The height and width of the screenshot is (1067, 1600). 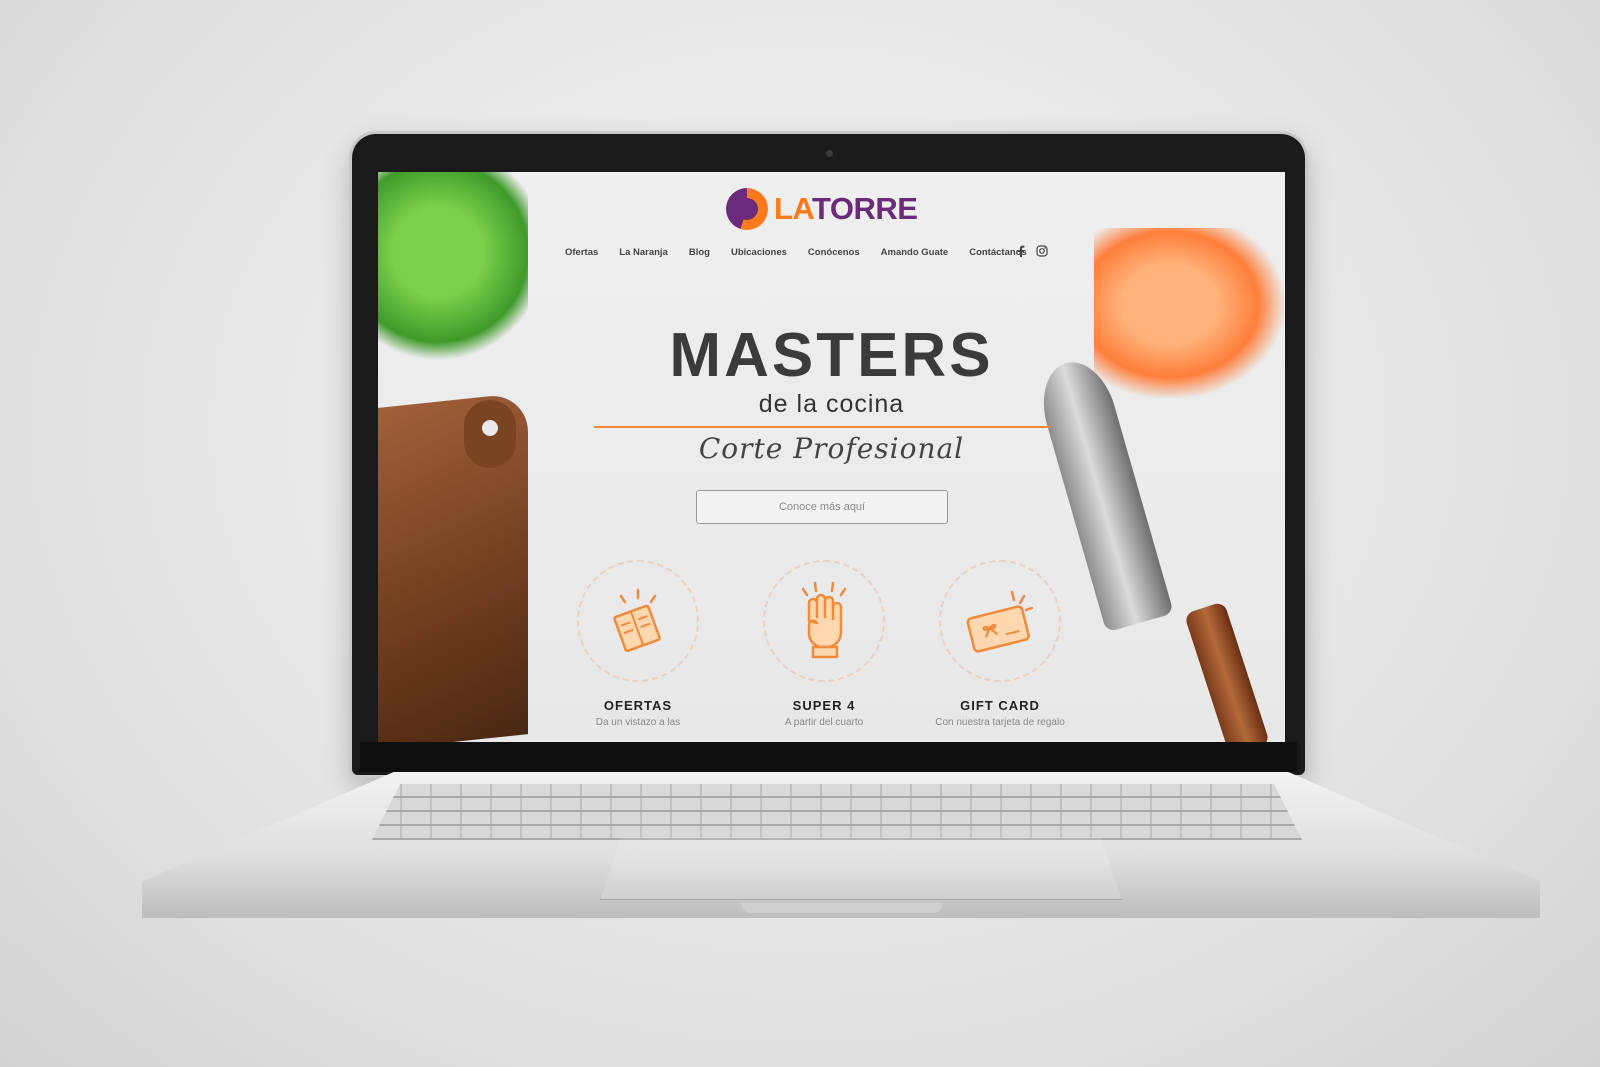 What do you see at coordinates (643, 252) in the screenshot?
I see `nav-item-la-naranja: La Naranja` at bounding box center [643, 252].